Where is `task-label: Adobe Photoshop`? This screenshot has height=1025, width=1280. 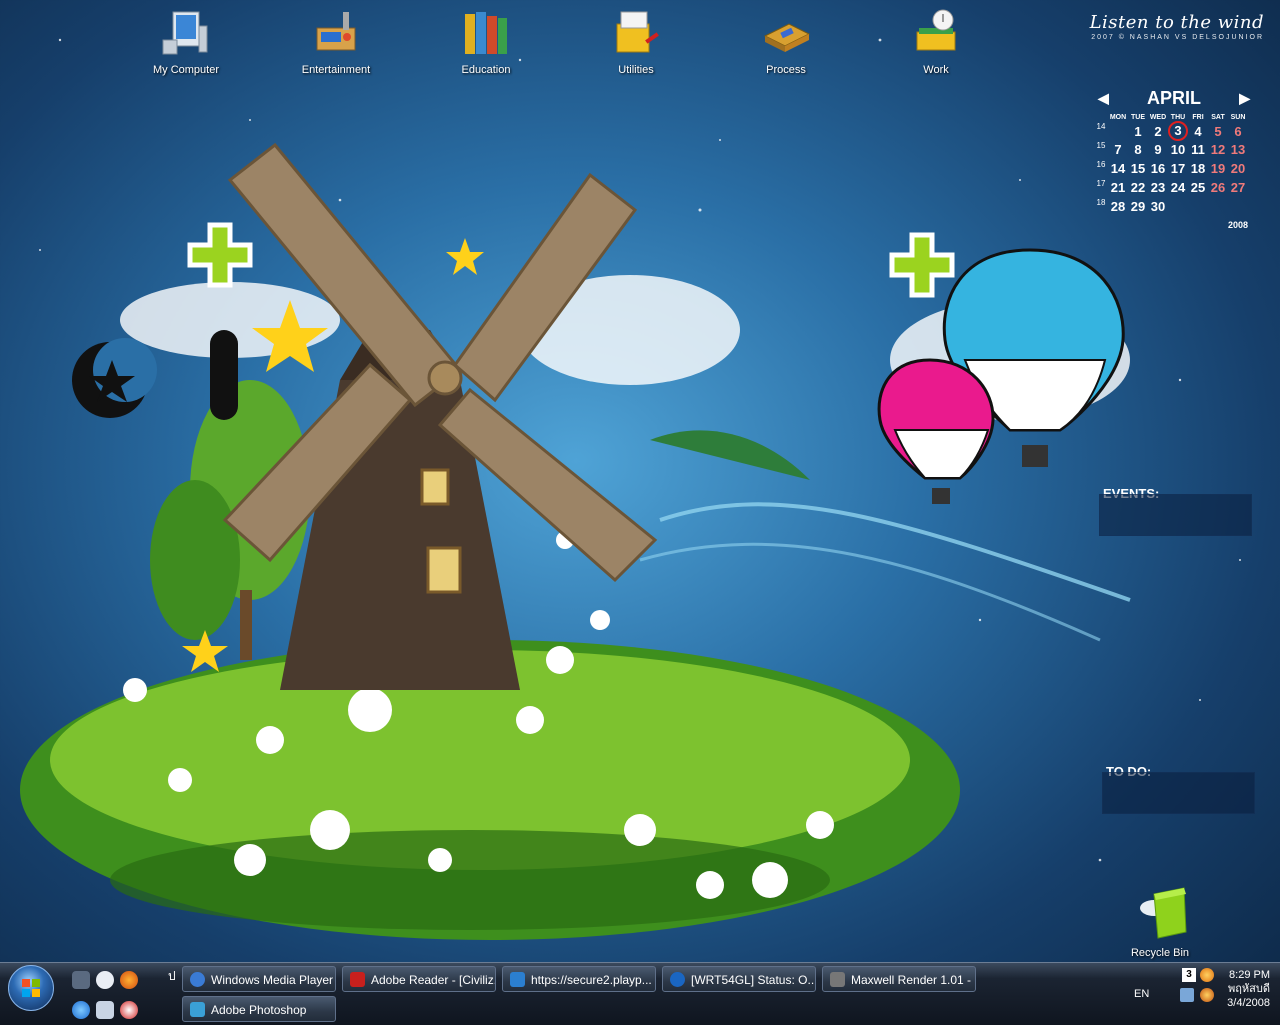 task-label: Adobe Photoshop is located at coordinates (259, 1010).